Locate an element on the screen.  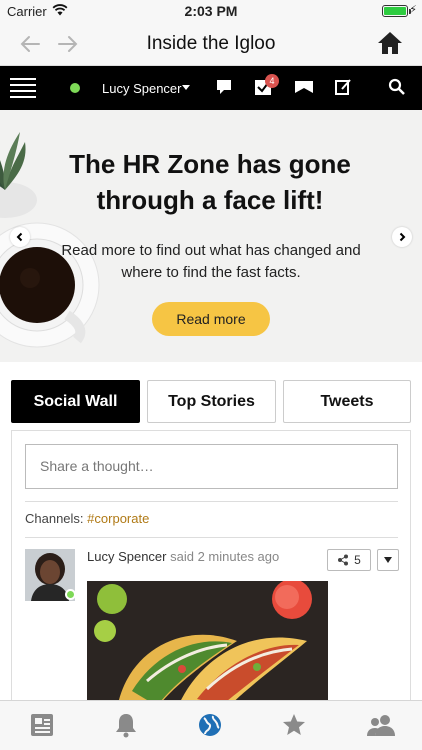
edit-icon is located at coordinates (344, 88).